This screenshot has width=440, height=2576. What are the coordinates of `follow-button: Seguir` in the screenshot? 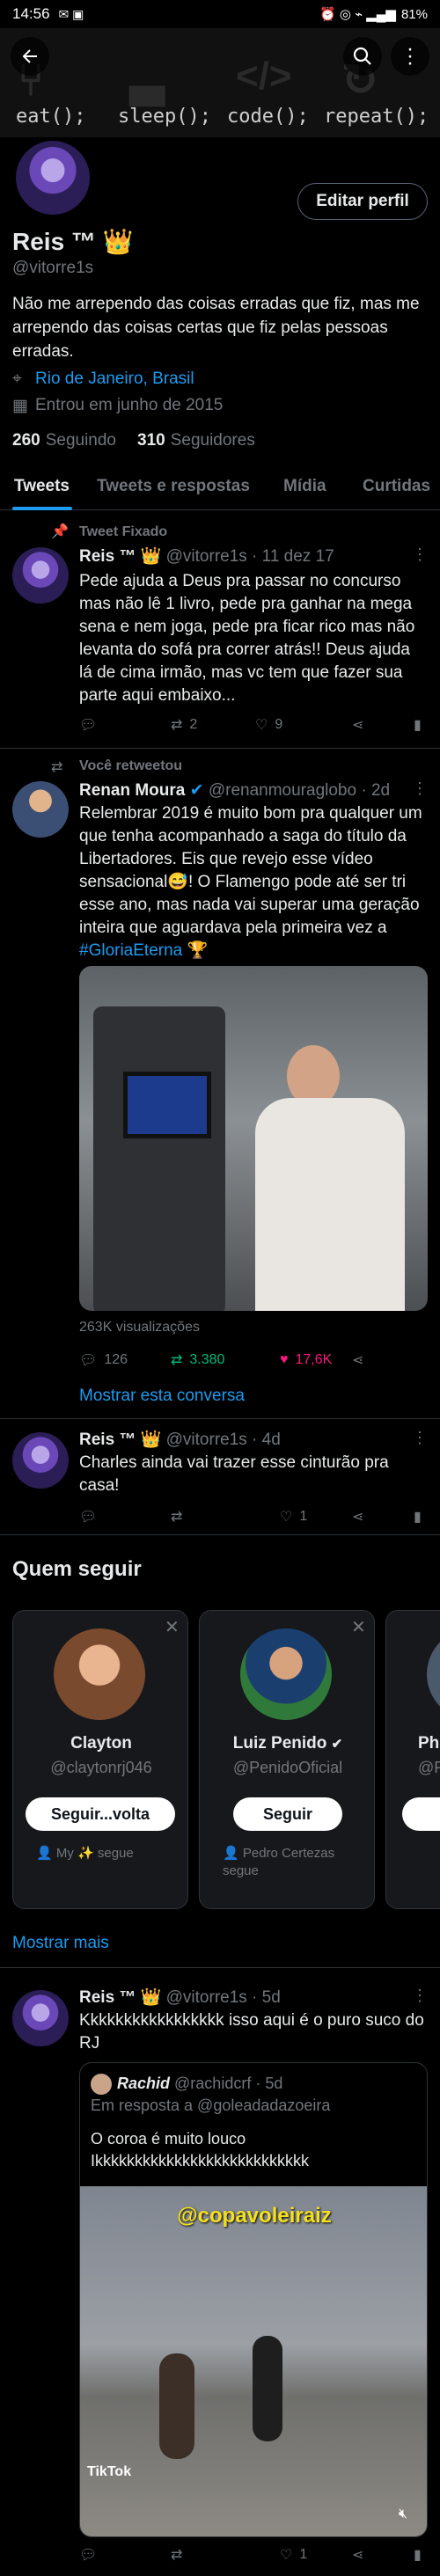 It's located at (288, 1814).